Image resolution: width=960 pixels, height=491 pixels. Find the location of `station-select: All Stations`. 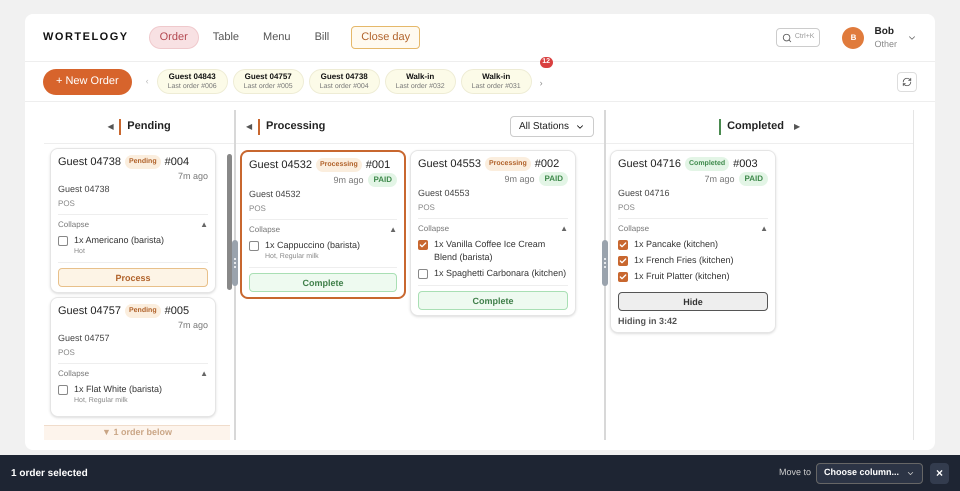

station-select: All Stations is located at coordinates (552, 126).